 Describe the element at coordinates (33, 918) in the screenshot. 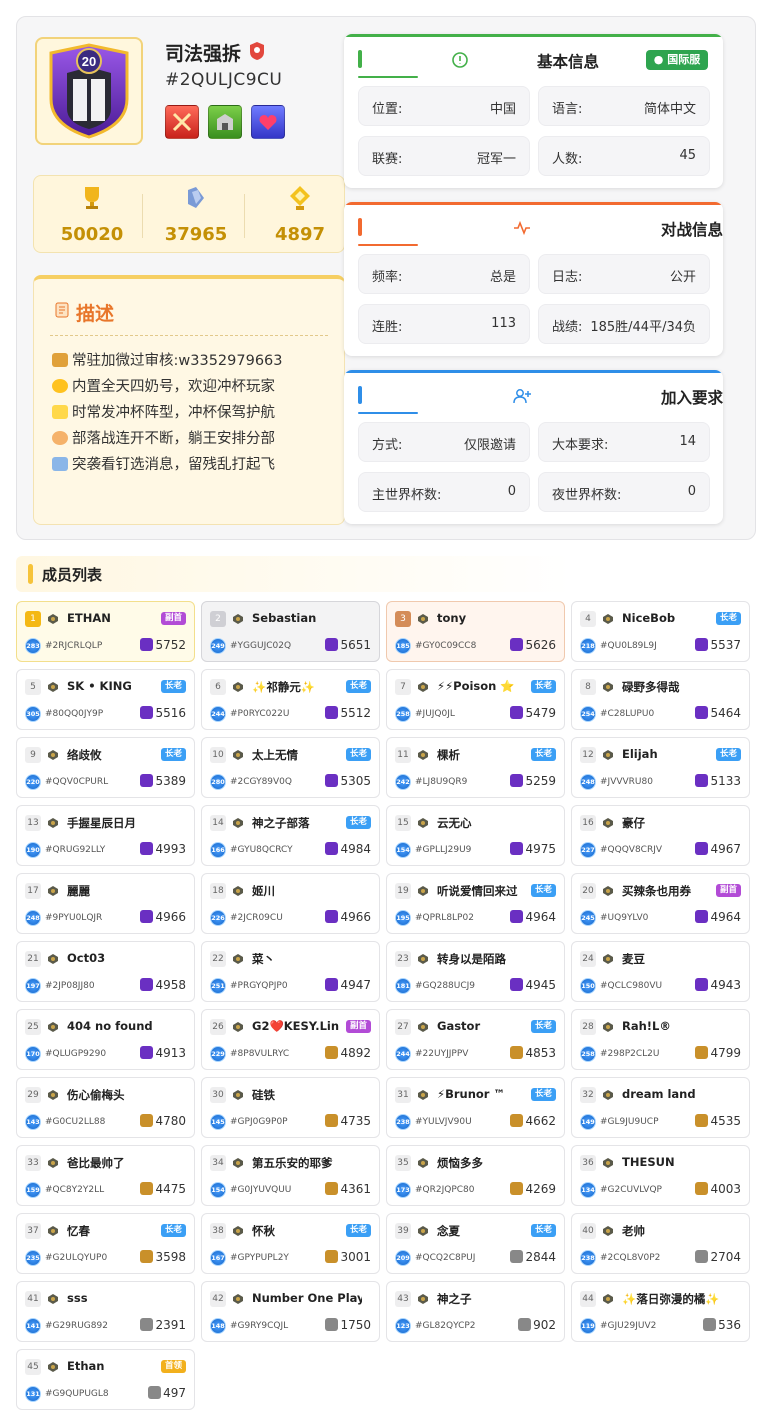

I see `member-level: 248` at that location.